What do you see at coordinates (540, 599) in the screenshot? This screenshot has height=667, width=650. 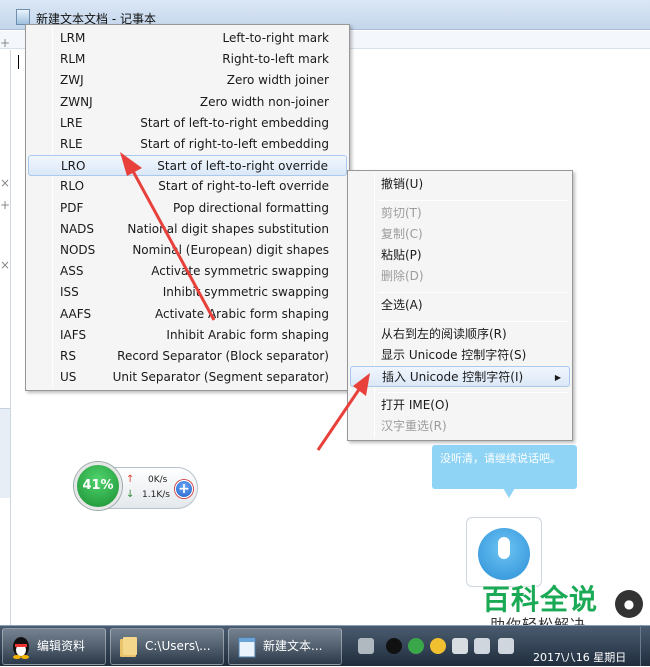 I see `watermark-title: 百科全说` at bounding box center [540, 599].